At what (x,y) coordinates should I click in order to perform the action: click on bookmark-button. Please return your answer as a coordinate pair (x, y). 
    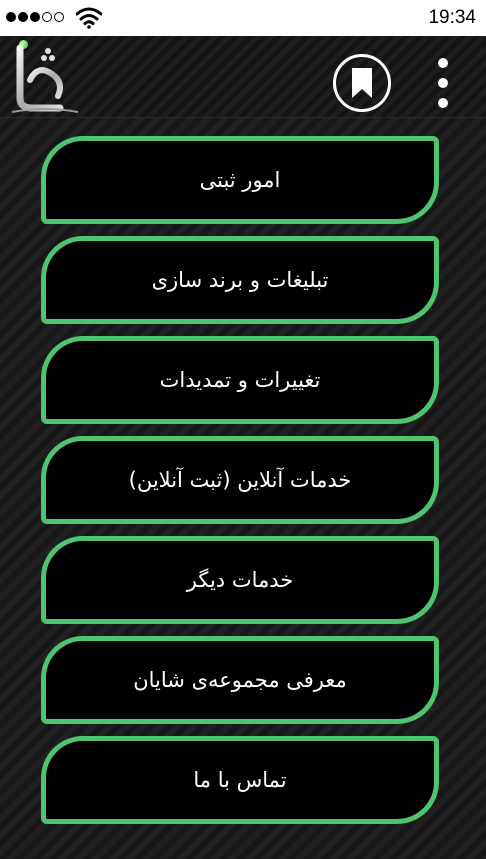
    Looking at the image, I should click on (362, 83).